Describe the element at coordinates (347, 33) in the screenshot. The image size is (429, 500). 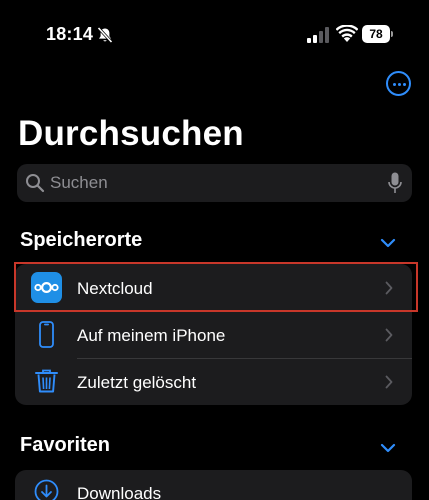
I see `wifi-icon` at that location.